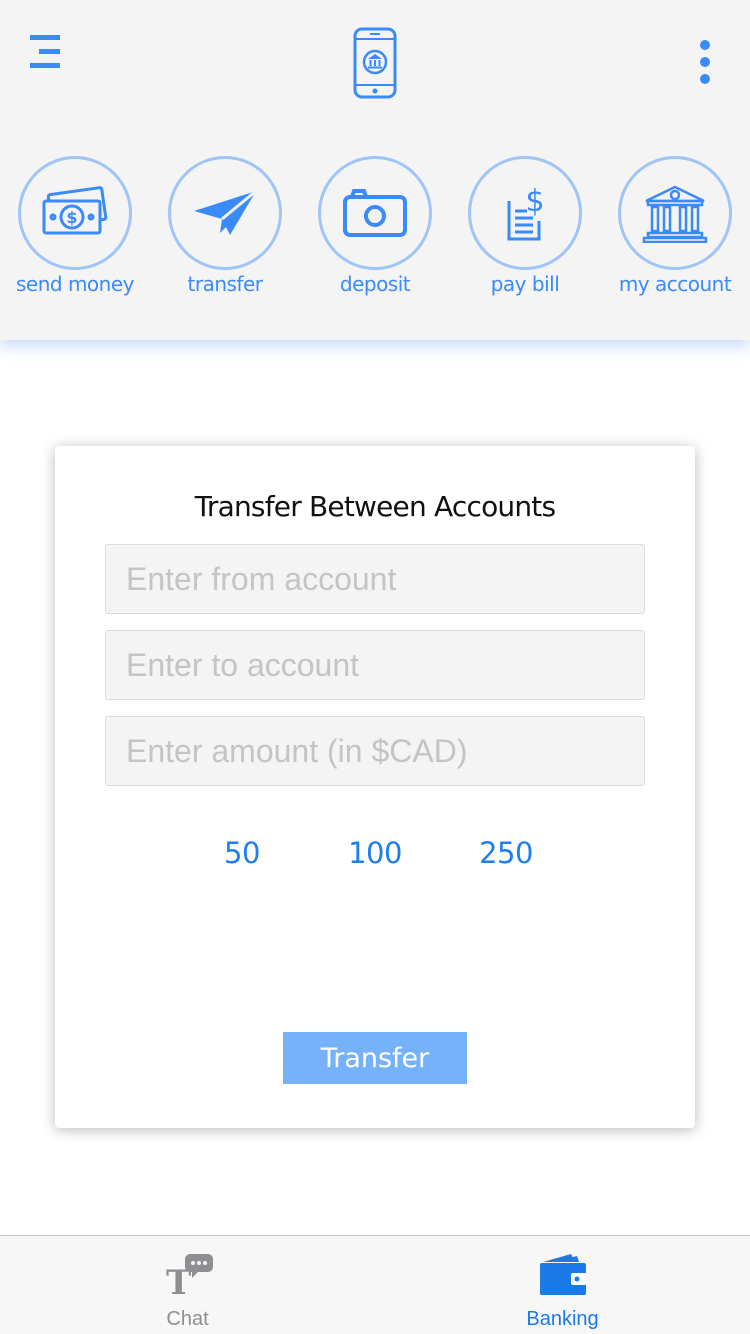 This screenshot has width=750, height=1334. I want to click on action-label: my account, so click(675, 284).